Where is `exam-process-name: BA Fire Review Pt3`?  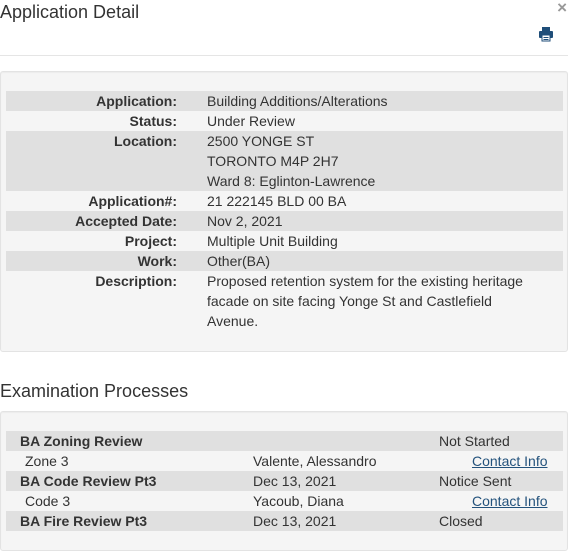 exam-process-name: BA Fire Review Pt3 is located at coordinates (84, 521).